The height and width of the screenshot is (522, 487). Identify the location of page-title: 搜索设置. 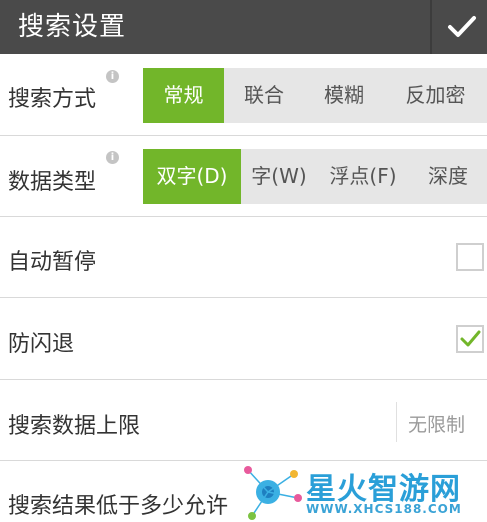
(72, 27).